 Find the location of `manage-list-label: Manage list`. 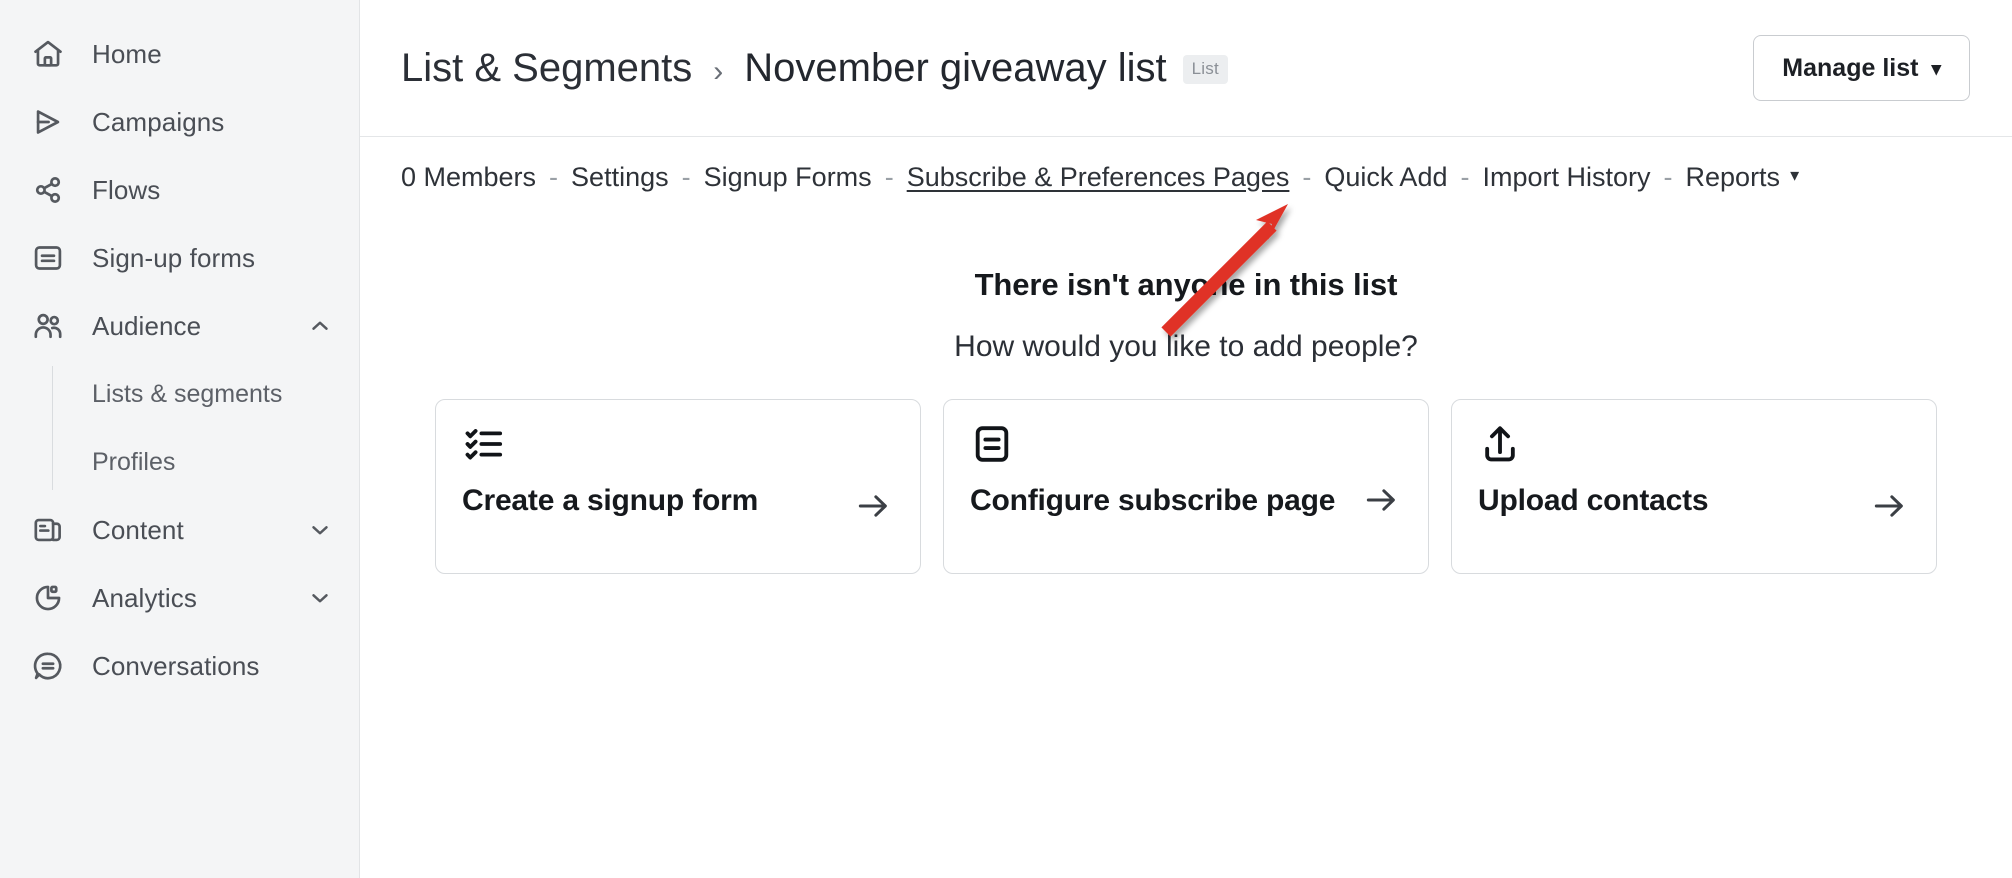

manage-list-label: Manage list is located at coordinates (1850, 67).